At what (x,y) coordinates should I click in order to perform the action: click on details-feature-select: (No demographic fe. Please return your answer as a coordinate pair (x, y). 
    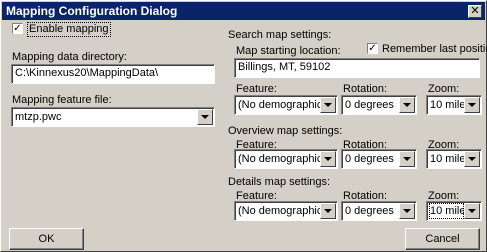
    Looking at the image, I should click on (286, 211).